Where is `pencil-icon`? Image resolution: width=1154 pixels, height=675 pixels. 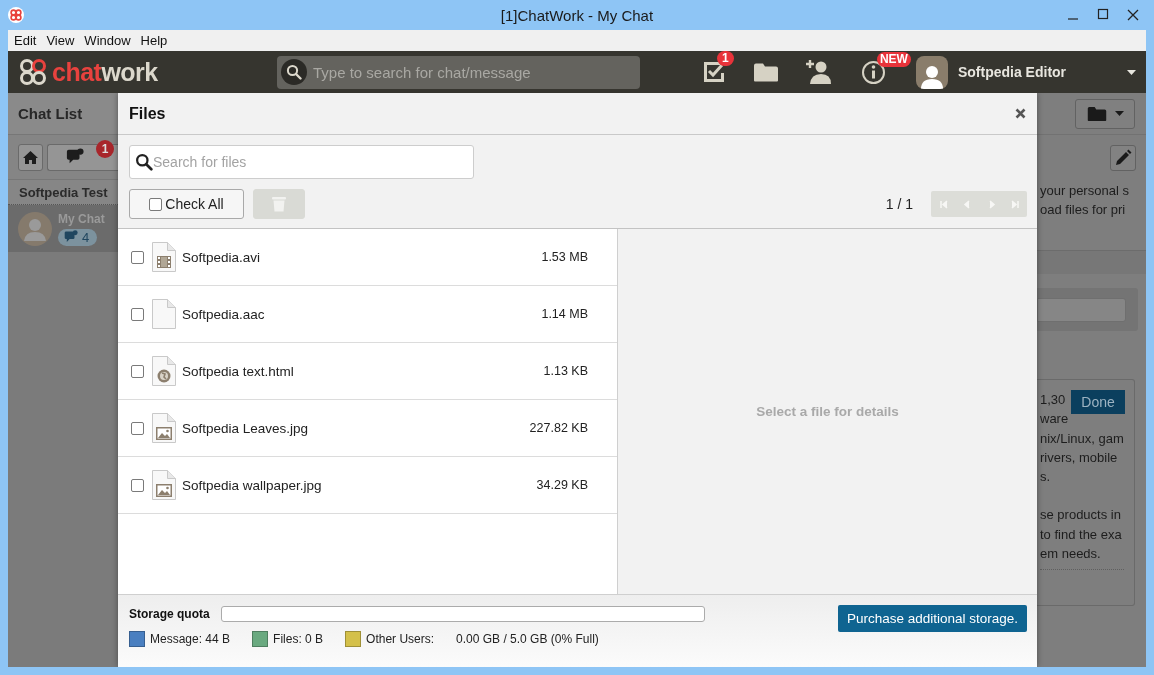
pencil-icon is located at coordinates (1123, 158).